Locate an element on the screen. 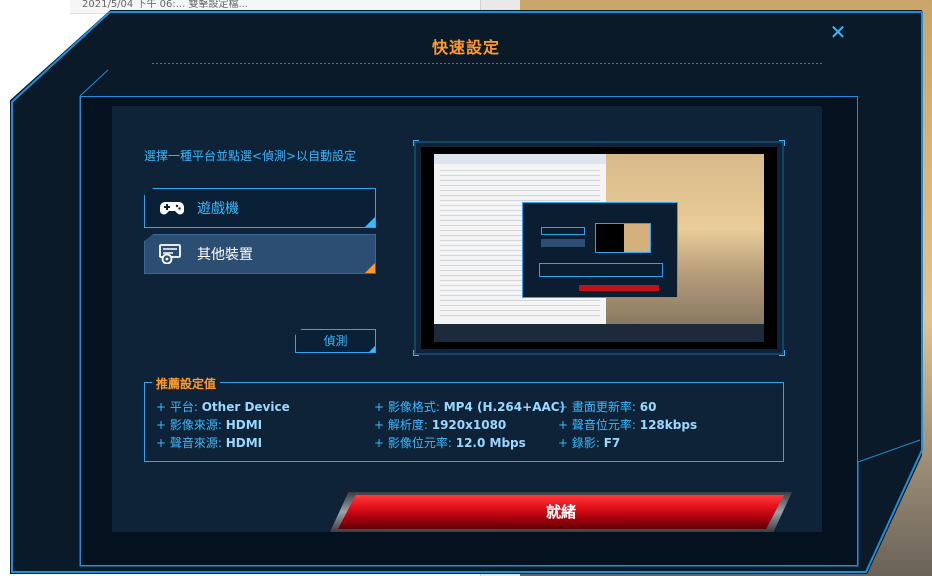 This screenshot has height=576, width=932. dialog-title: 快速設定 is located at coordinates (465, 47).